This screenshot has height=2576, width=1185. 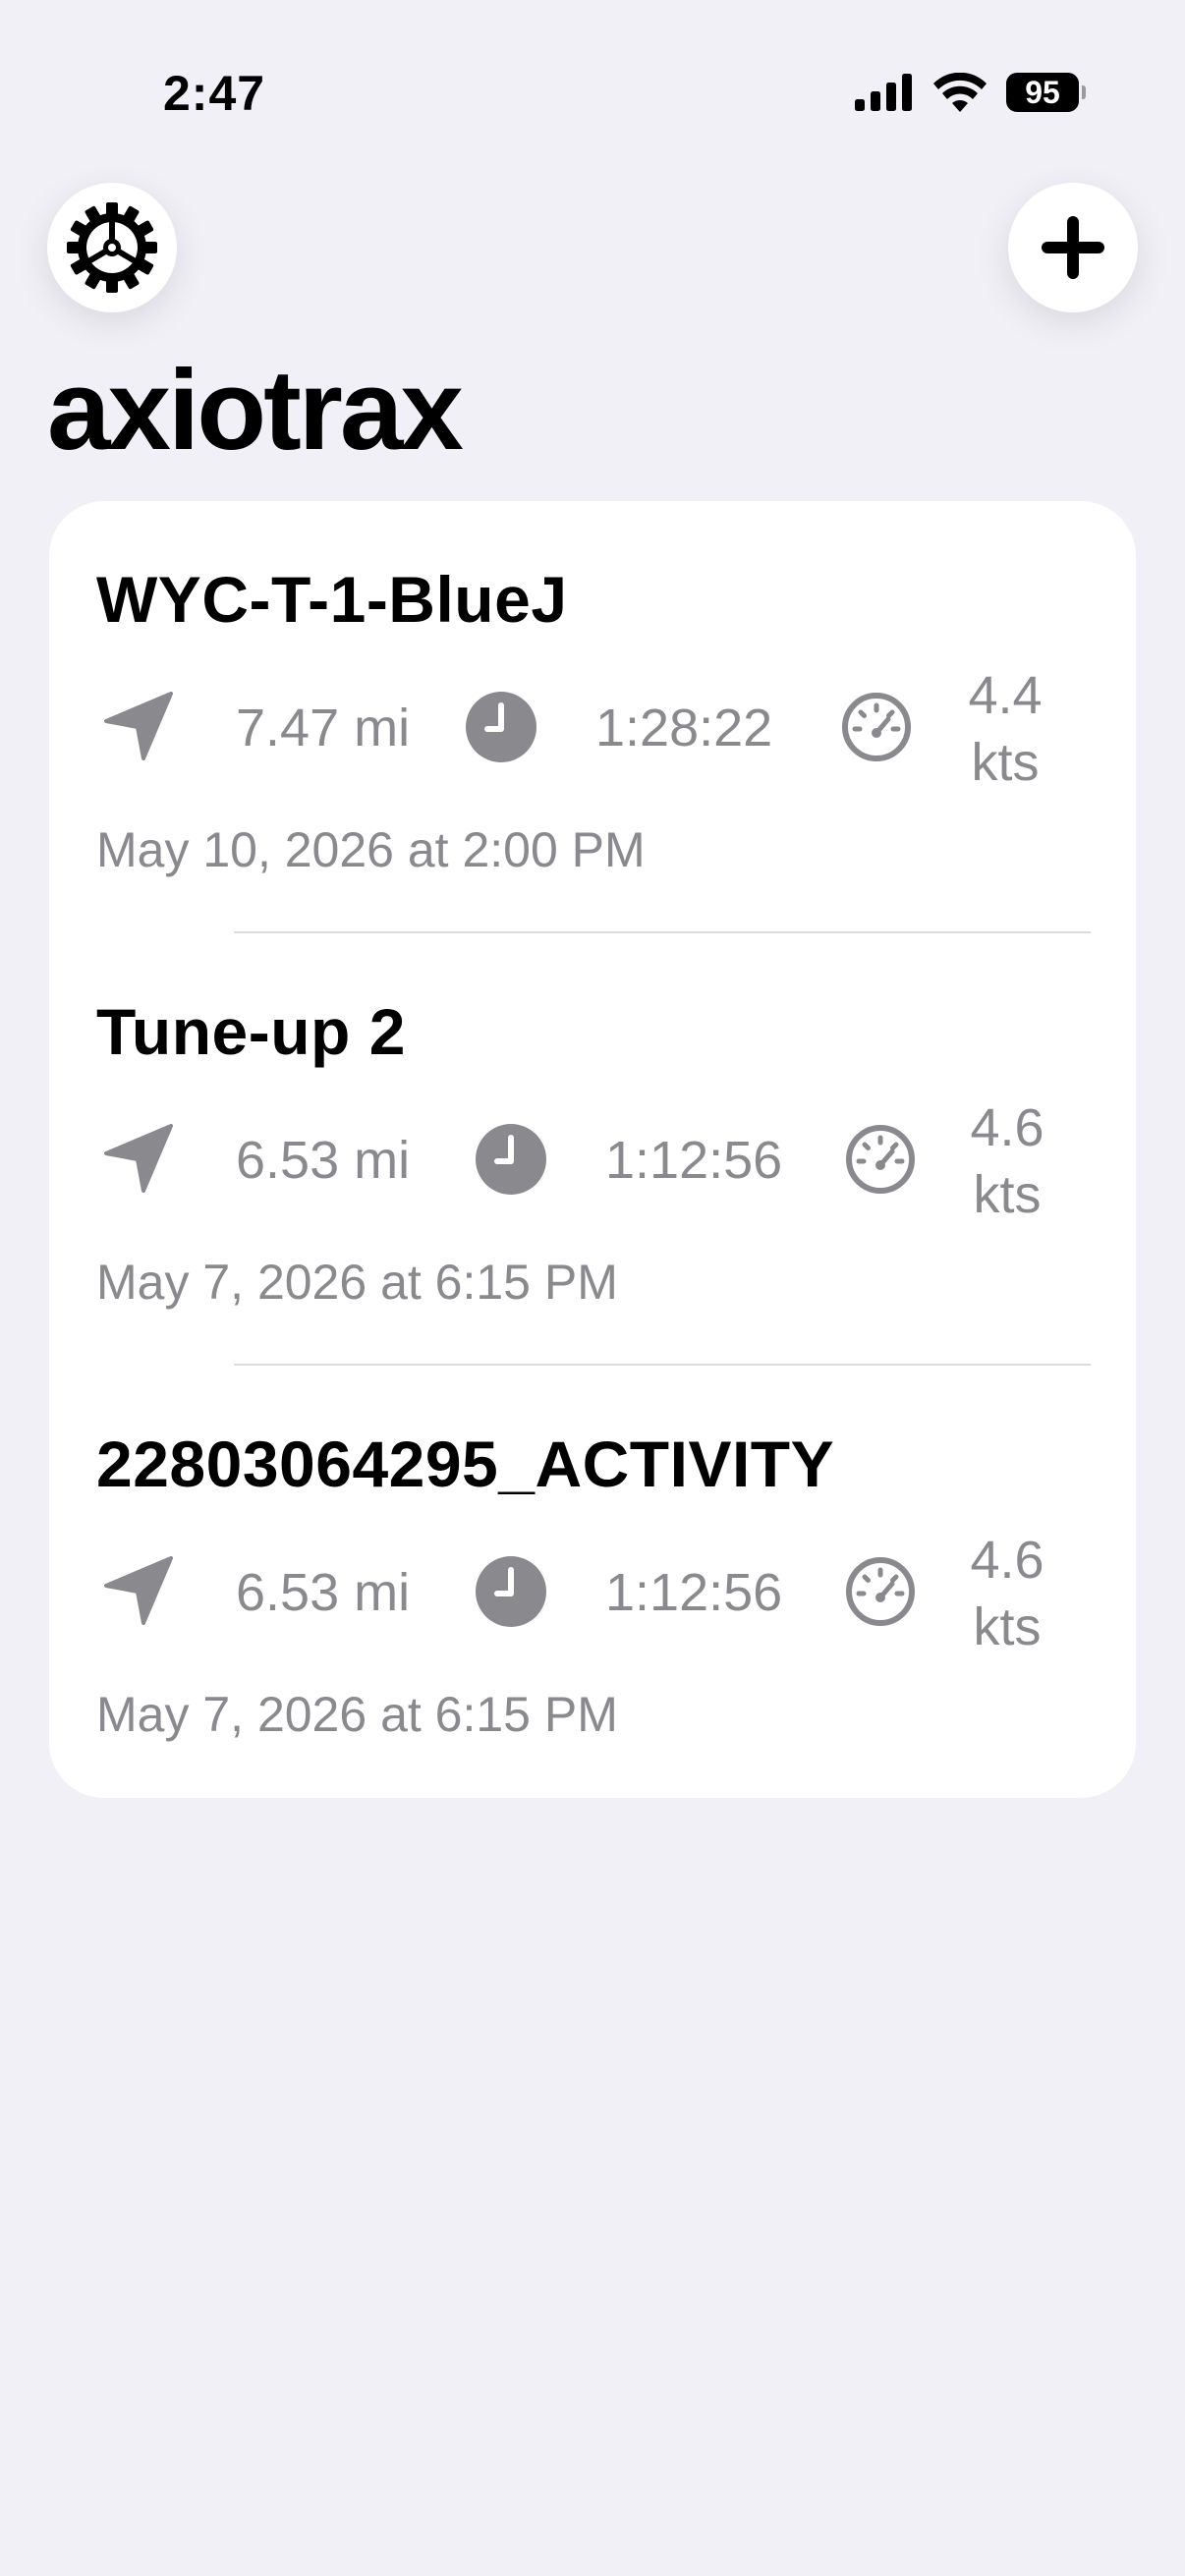 I want to click on status-icons: 95, so click(x=971, y=92).